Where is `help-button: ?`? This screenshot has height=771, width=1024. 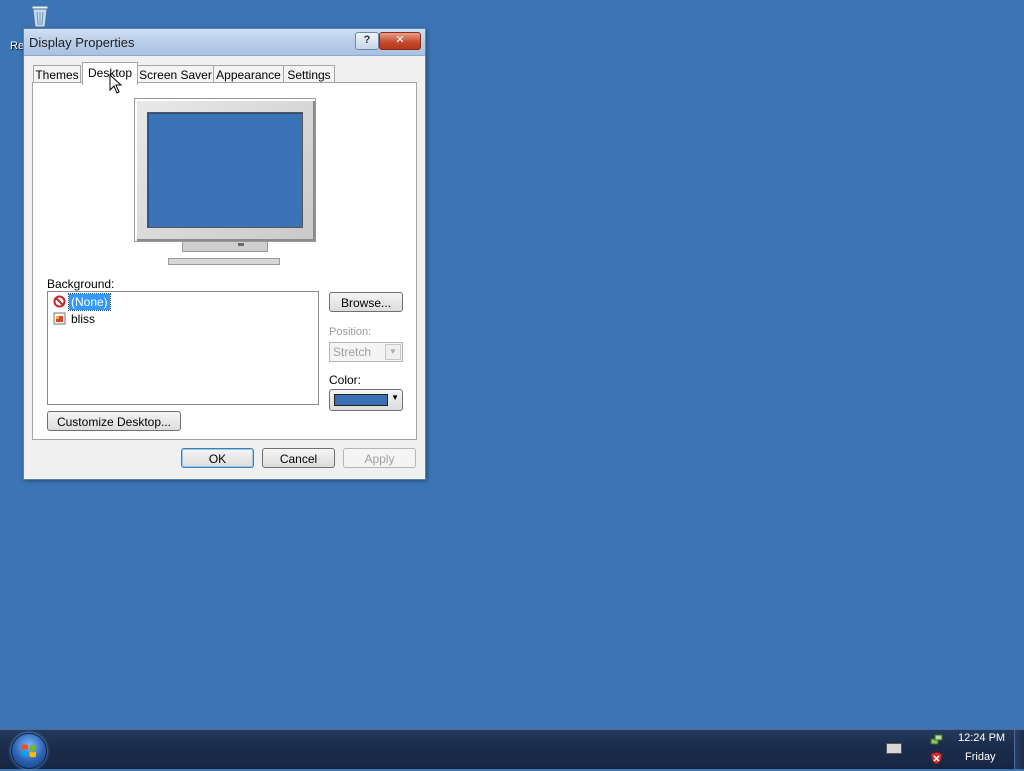
help-button: ? is located at coordinates (367, 41).